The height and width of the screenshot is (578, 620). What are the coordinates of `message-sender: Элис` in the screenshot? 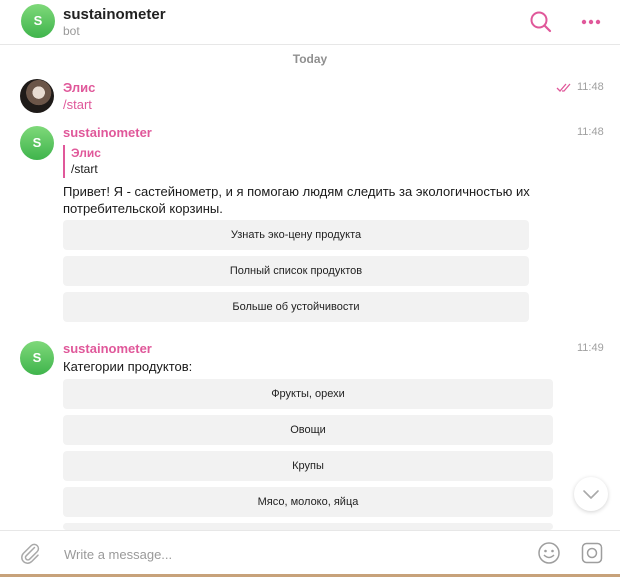 It's located at (79, 87).